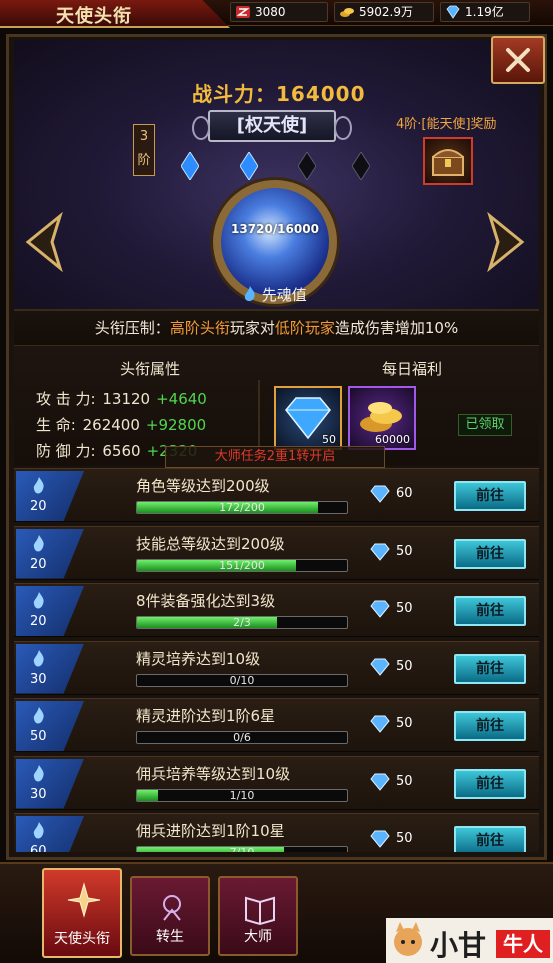 The height and width of the screenshot is (963, 553). I want to click on attr-life: 生 命: 262400 +92800, so click(121, 425).